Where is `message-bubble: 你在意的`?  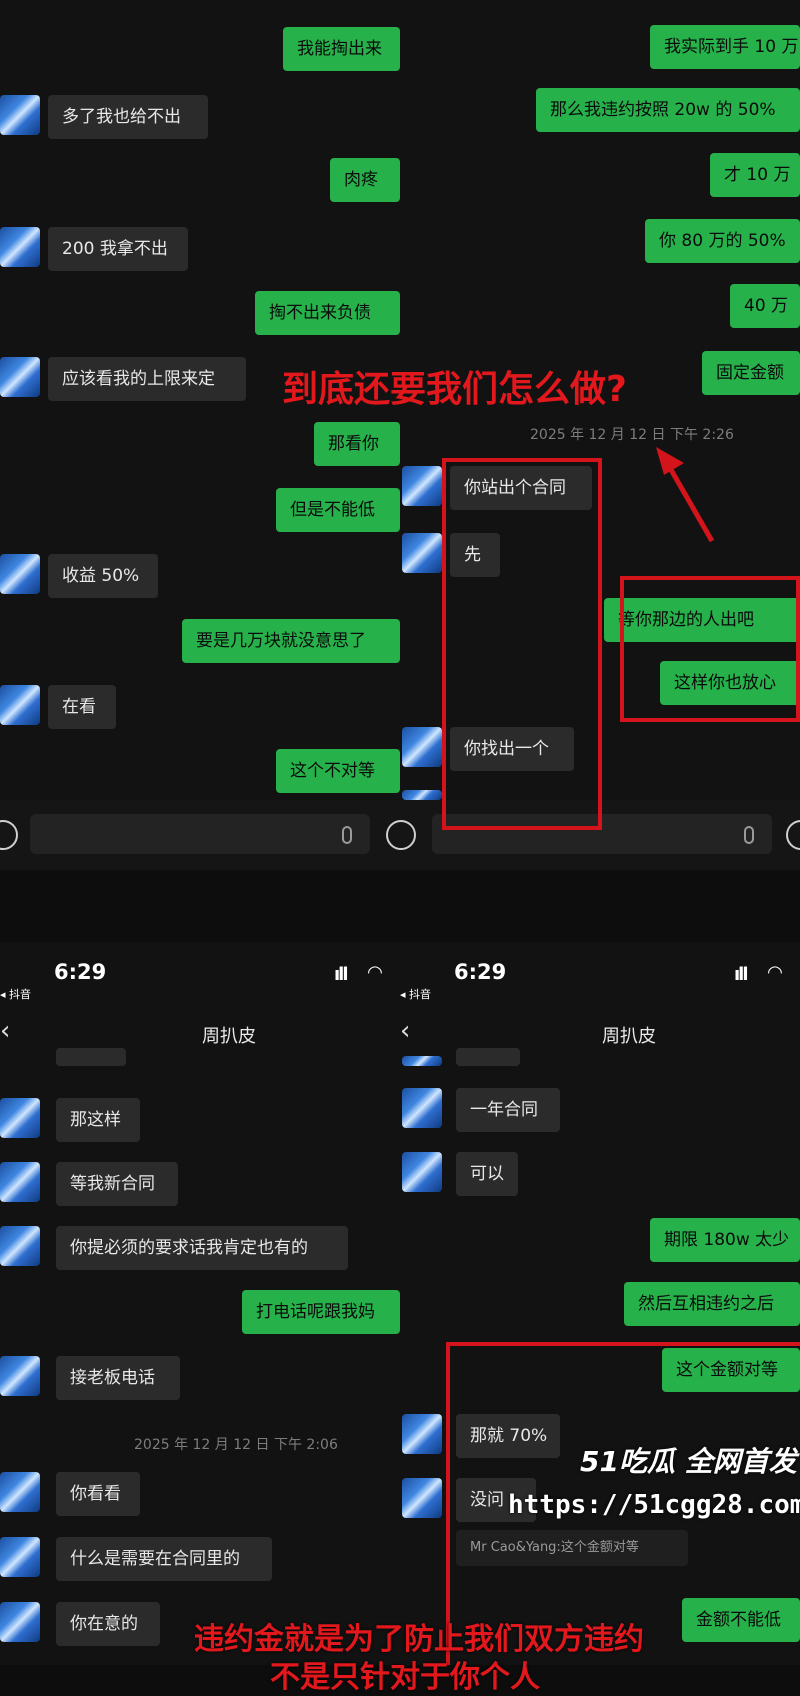
message-bubble: 你在意的 is located at coordinates (108, 1624).